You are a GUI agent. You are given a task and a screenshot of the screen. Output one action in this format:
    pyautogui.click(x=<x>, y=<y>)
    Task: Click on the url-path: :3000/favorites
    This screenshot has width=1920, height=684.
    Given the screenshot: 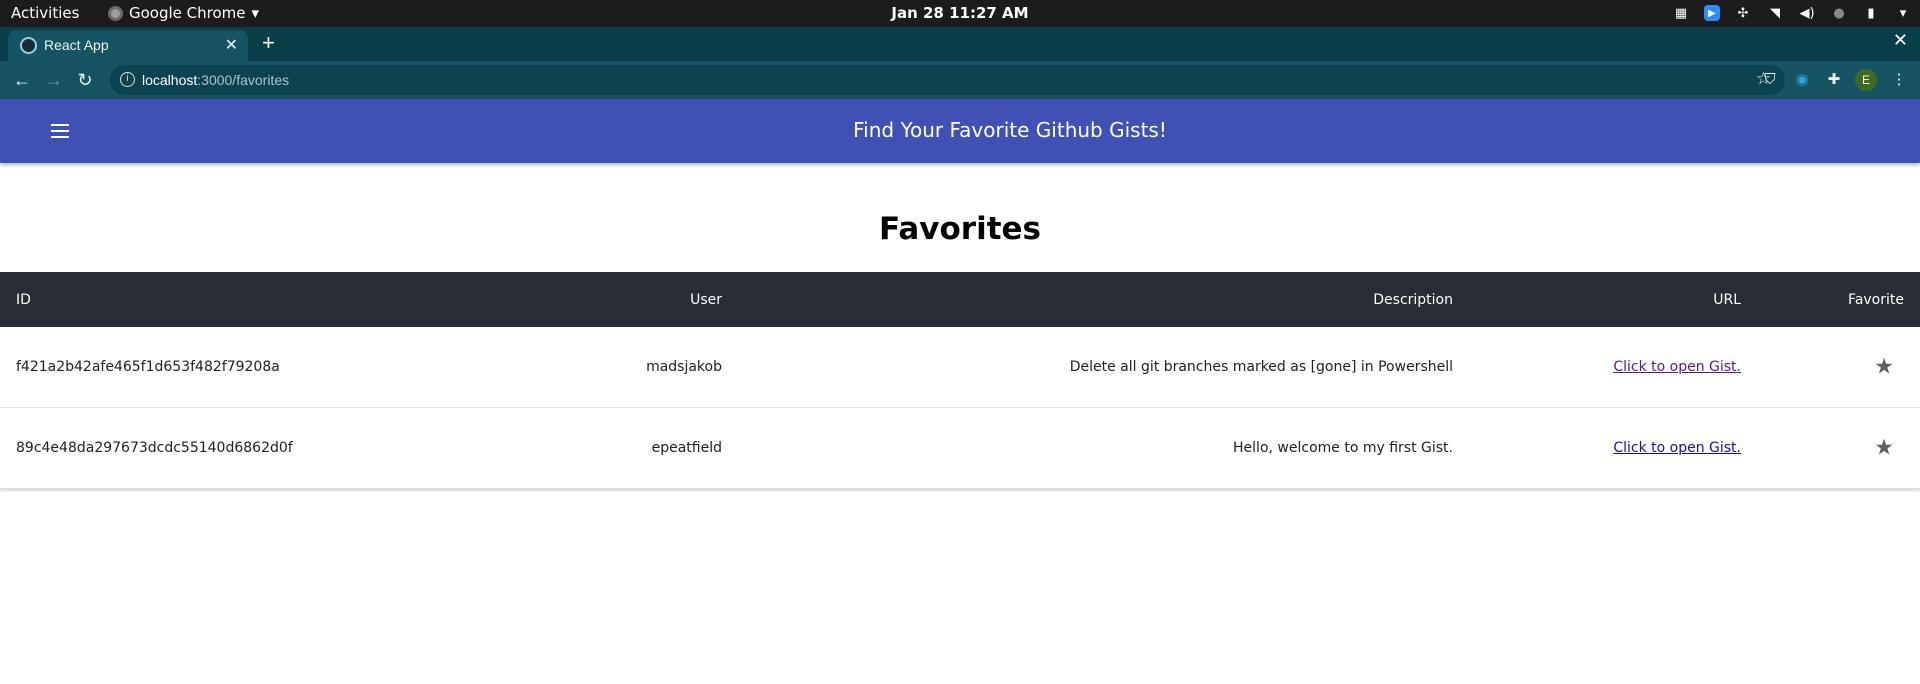 What is the action you would take?
    pyautogui.click(x=243, y=80)
    